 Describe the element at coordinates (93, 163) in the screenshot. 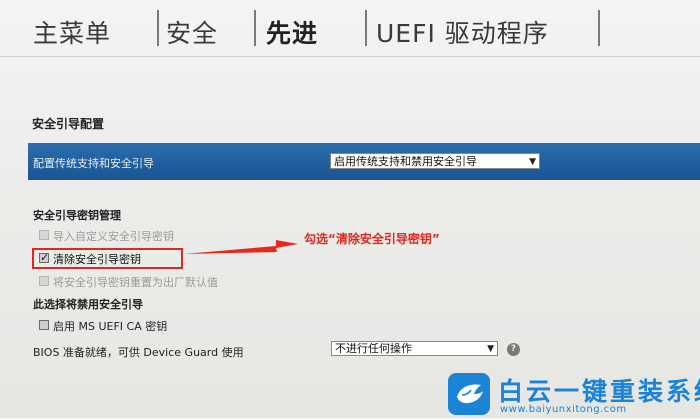

I see `legacy-secure-boot-label: 配置传统支持和安全引导` at that location.